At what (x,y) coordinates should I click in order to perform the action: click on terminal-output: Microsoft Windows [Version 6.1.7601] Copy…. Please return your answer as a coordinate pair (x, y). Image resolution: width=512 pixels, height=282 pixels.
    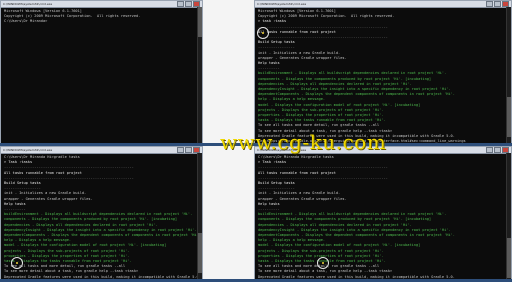
    Looking at the image, I should click on (101, 17).